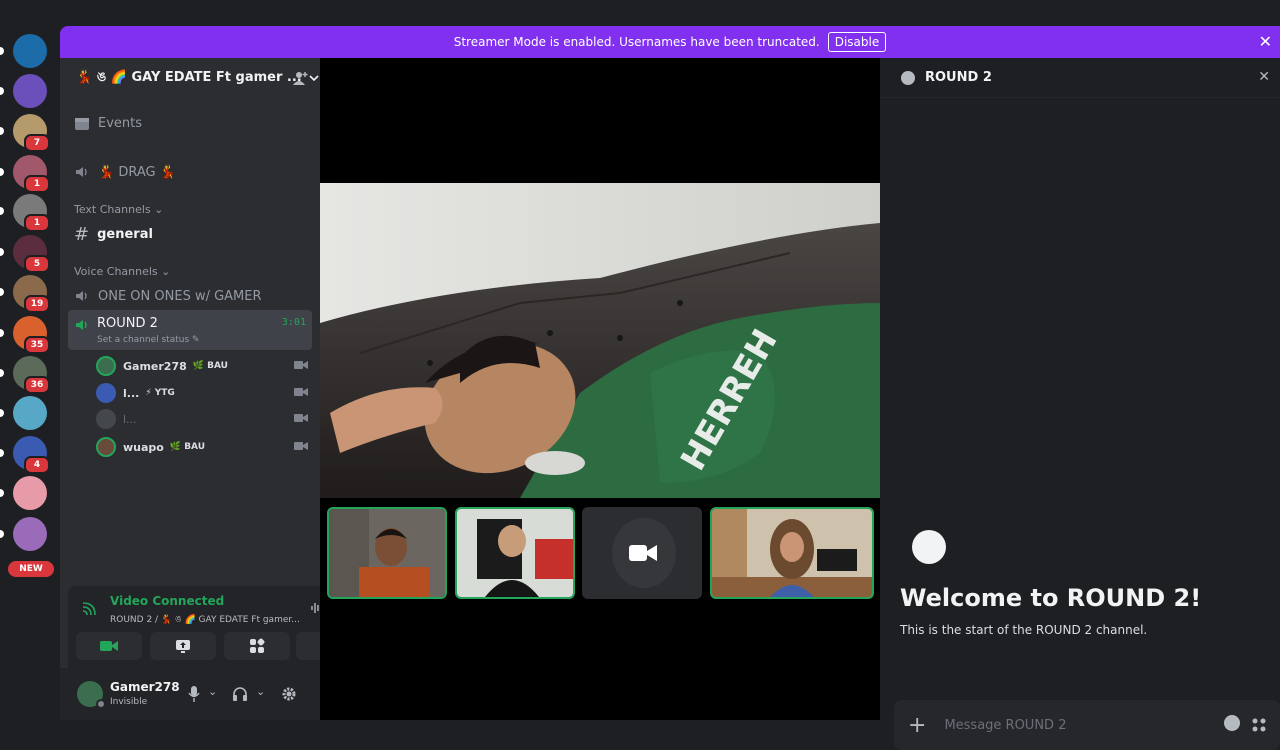 The image size is (1280, 750). Describe the element at coordinates (190, 123) in the screenshot. I see `events-link: Events` at that location.